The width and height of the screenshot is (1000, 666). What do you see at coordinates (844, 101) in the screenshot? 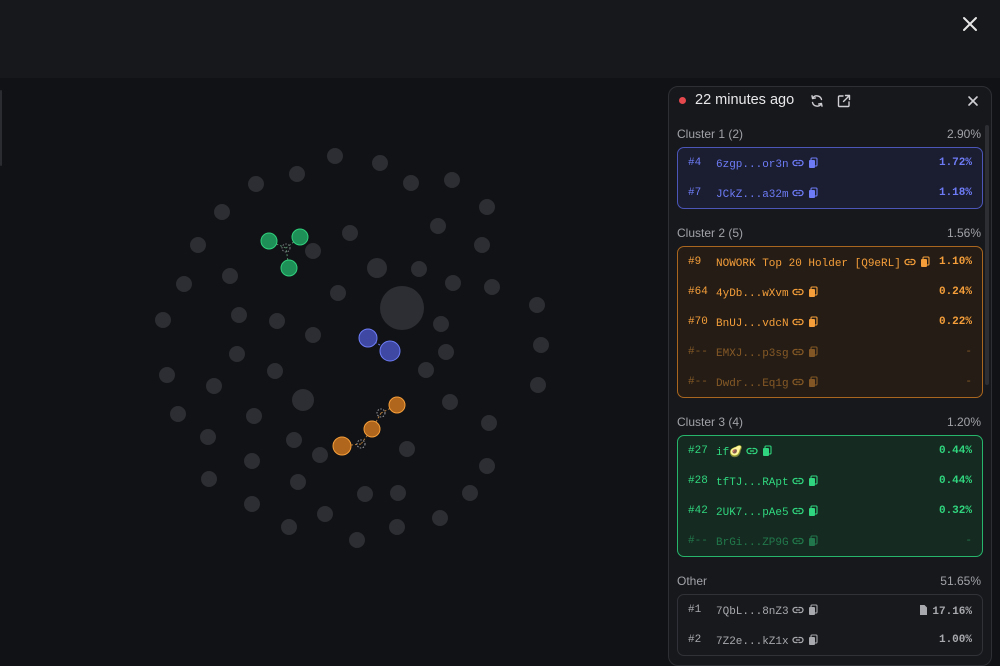
I see `external-link-icon` at bounding box center [844, 101].